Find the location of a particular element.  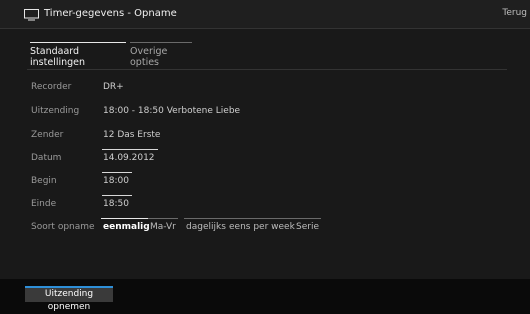

tab-label: Standaard instellingen is located at coordinates (58, 57).